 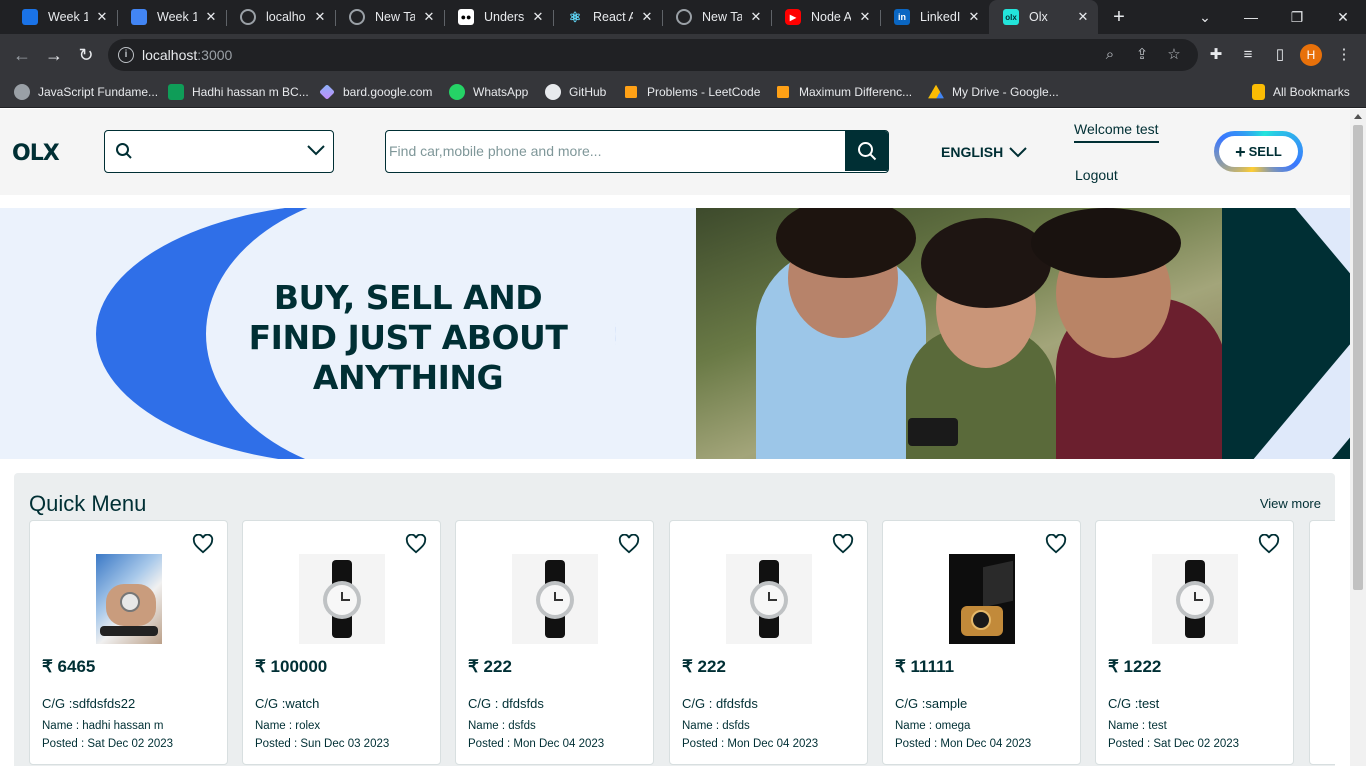 What do you see at coordinates (1174, 55) in the screenshot?
I see `bookmark-star-icon: ☆` at bounding box center [1174, 55].